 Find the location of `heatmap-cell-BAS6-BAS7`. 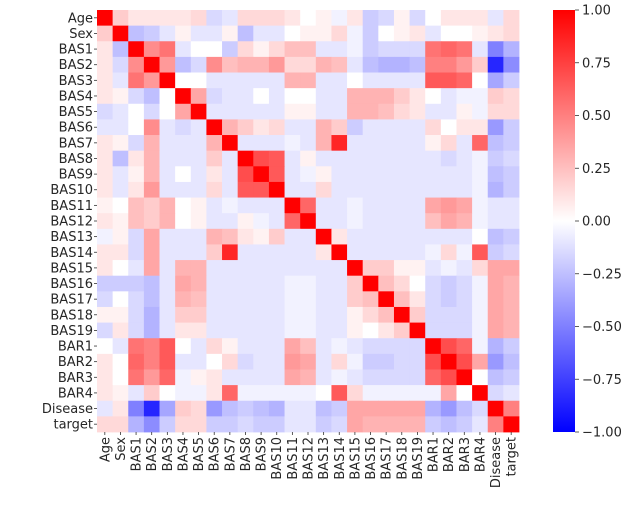

heatmap-cell-BAS6-BAS7 is located at coordinates (230, 127).